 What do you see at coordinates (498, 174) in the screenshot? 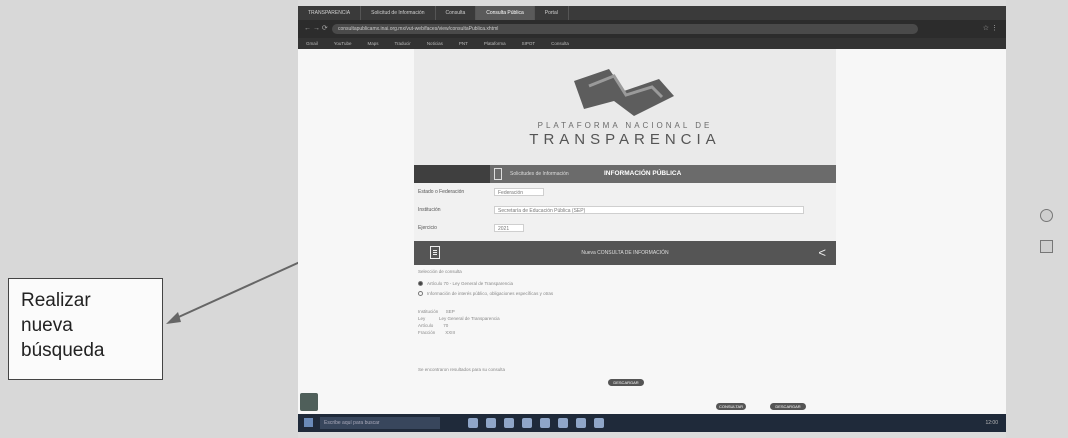
I see `flag-icon` at bounding box center [498, 174].